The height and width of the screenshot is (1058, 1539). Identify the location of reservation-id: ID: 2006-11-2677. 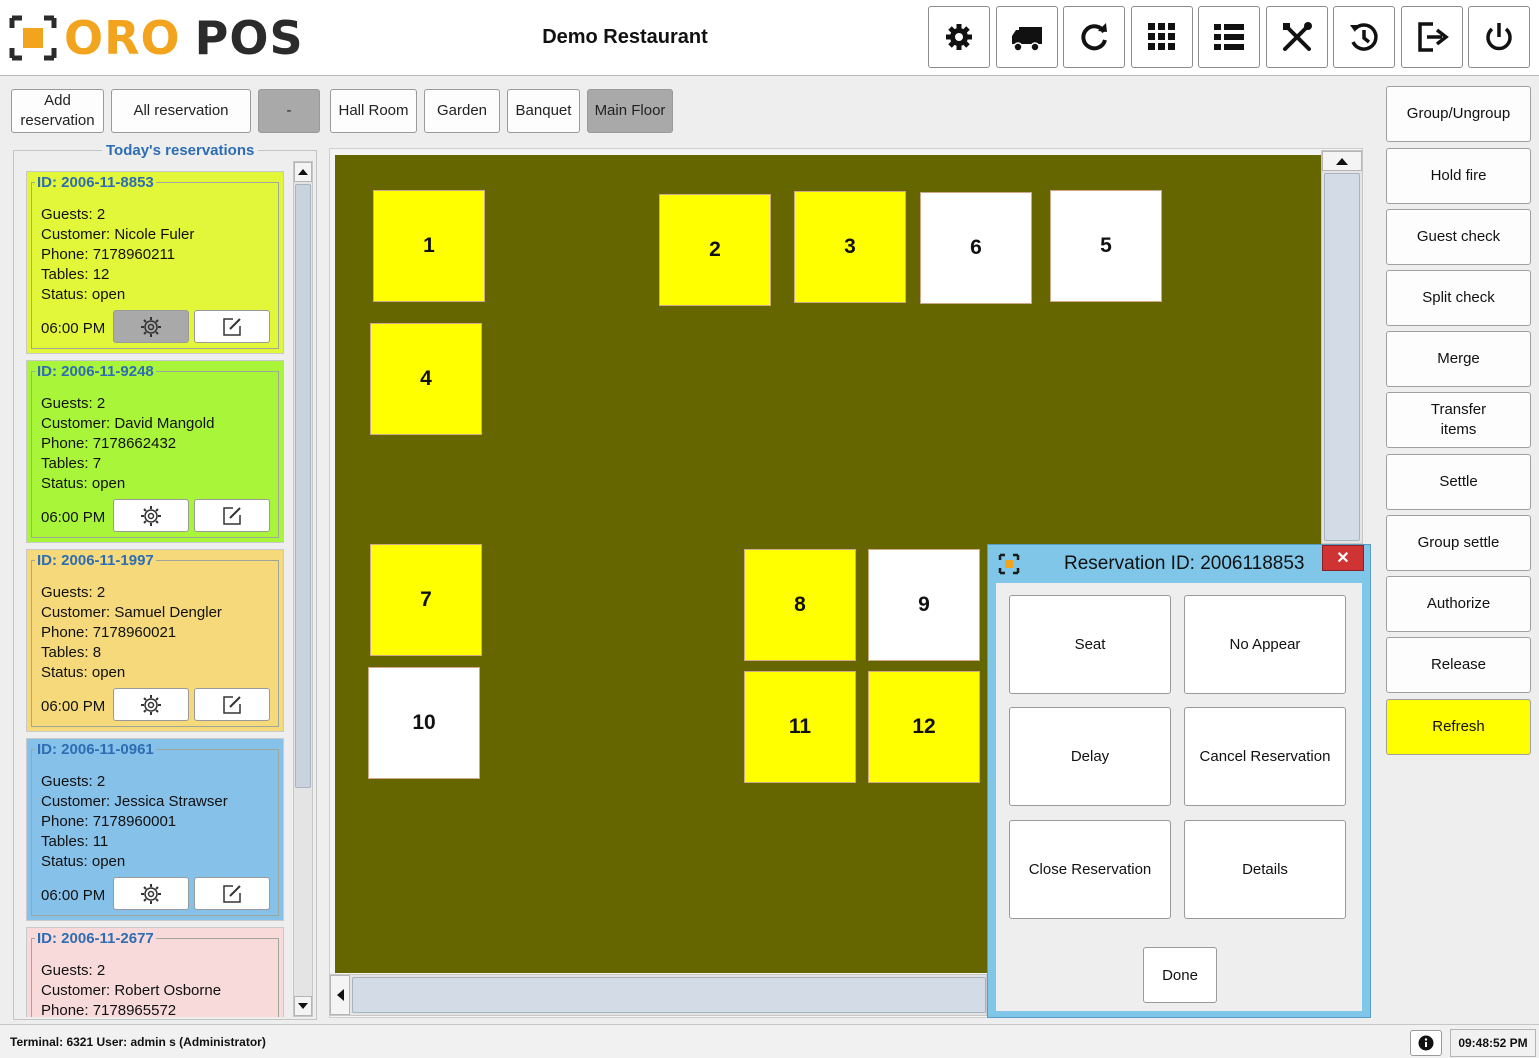
(95, 938).